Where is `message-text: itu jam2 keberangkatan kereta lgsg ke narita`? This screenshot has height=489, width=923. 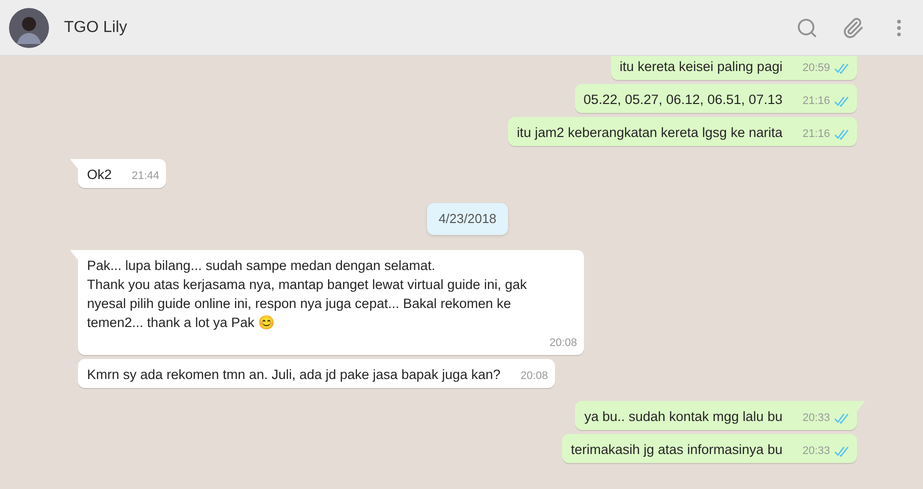
message-text: itu jam2 keberangkatan kereta lgsg ke narita is located at coordinates (649, 133).